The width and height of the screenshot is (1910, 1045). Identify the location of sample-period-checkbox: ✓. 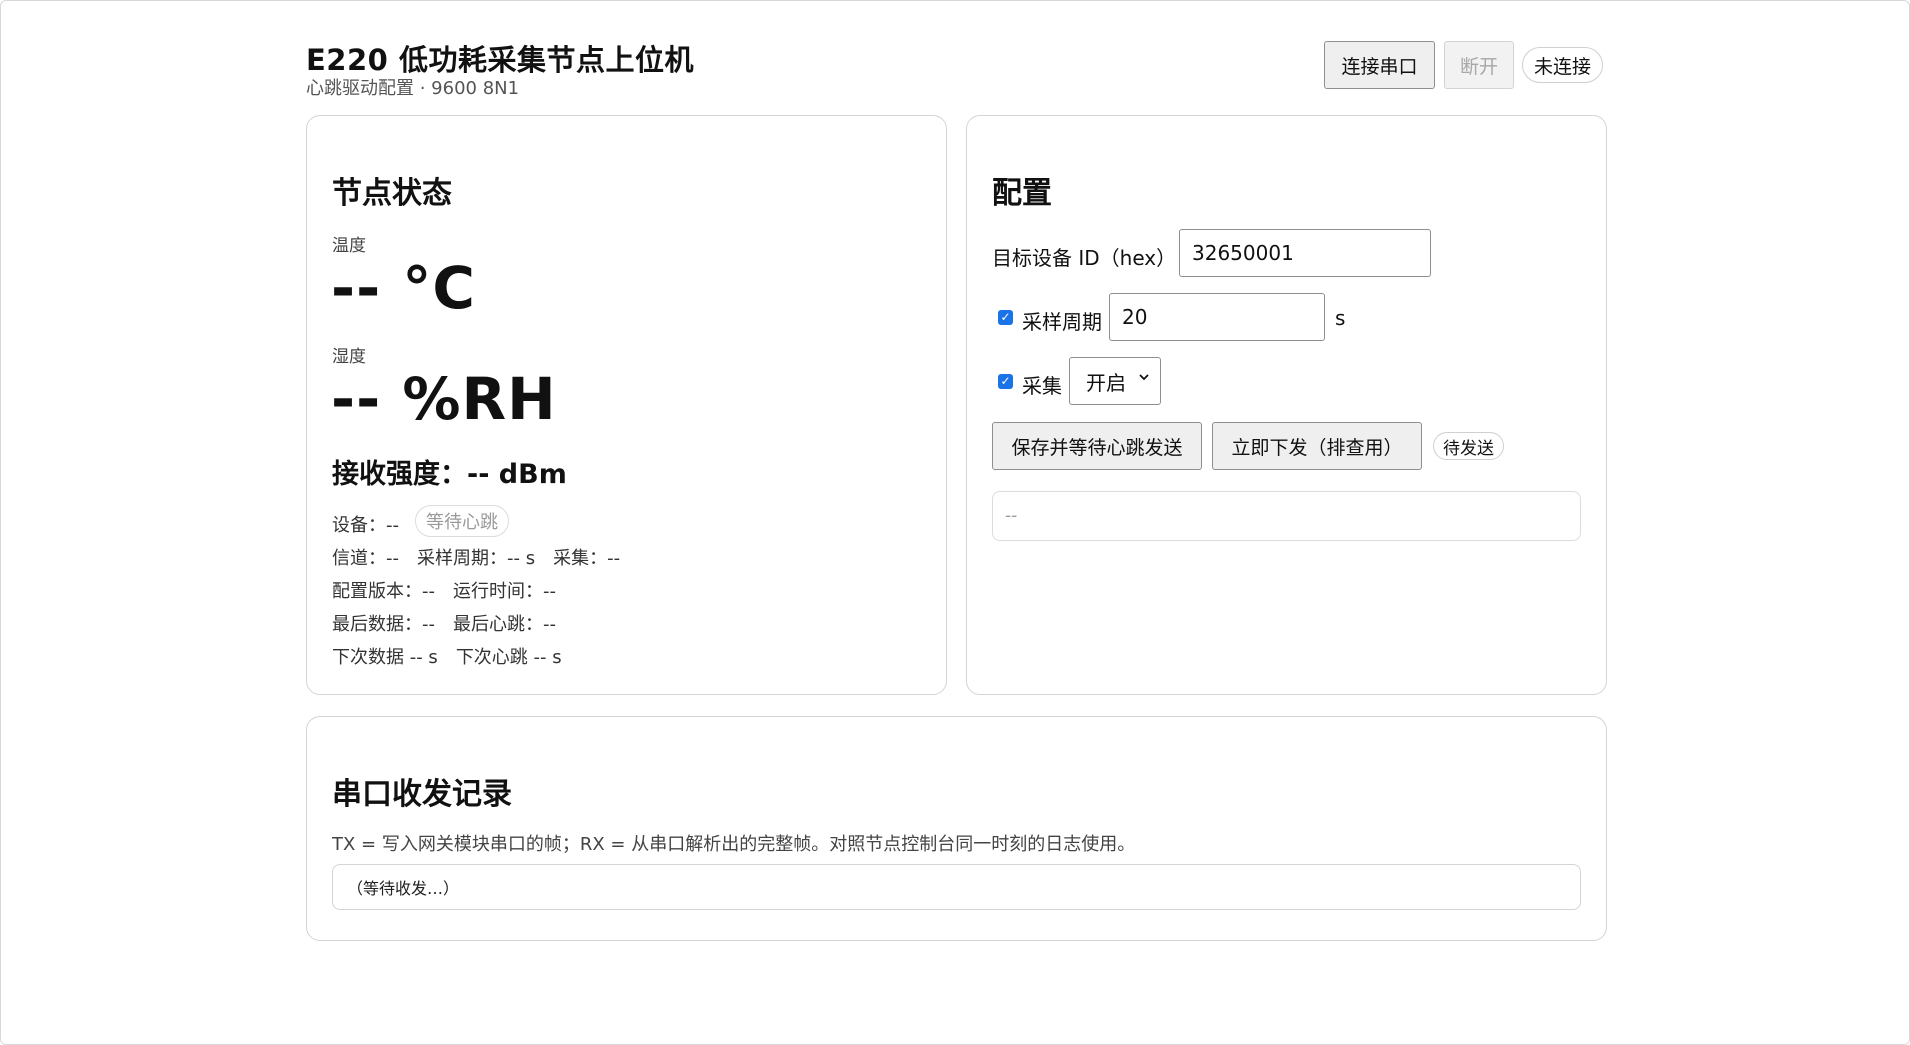
(1005, 317).